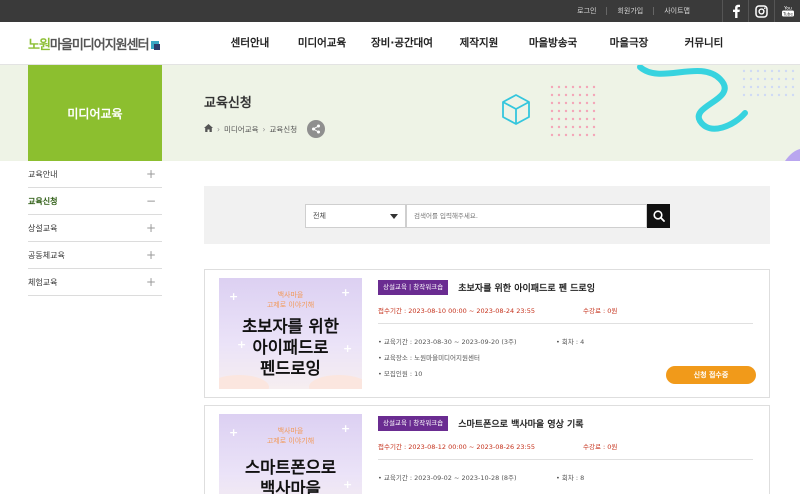 The width and height of the screenshot is (800, 494). What do you see at coordinates (150, 201) in the screenshot?
I see `collapse-icon: −` at bounding box center [150, 201].